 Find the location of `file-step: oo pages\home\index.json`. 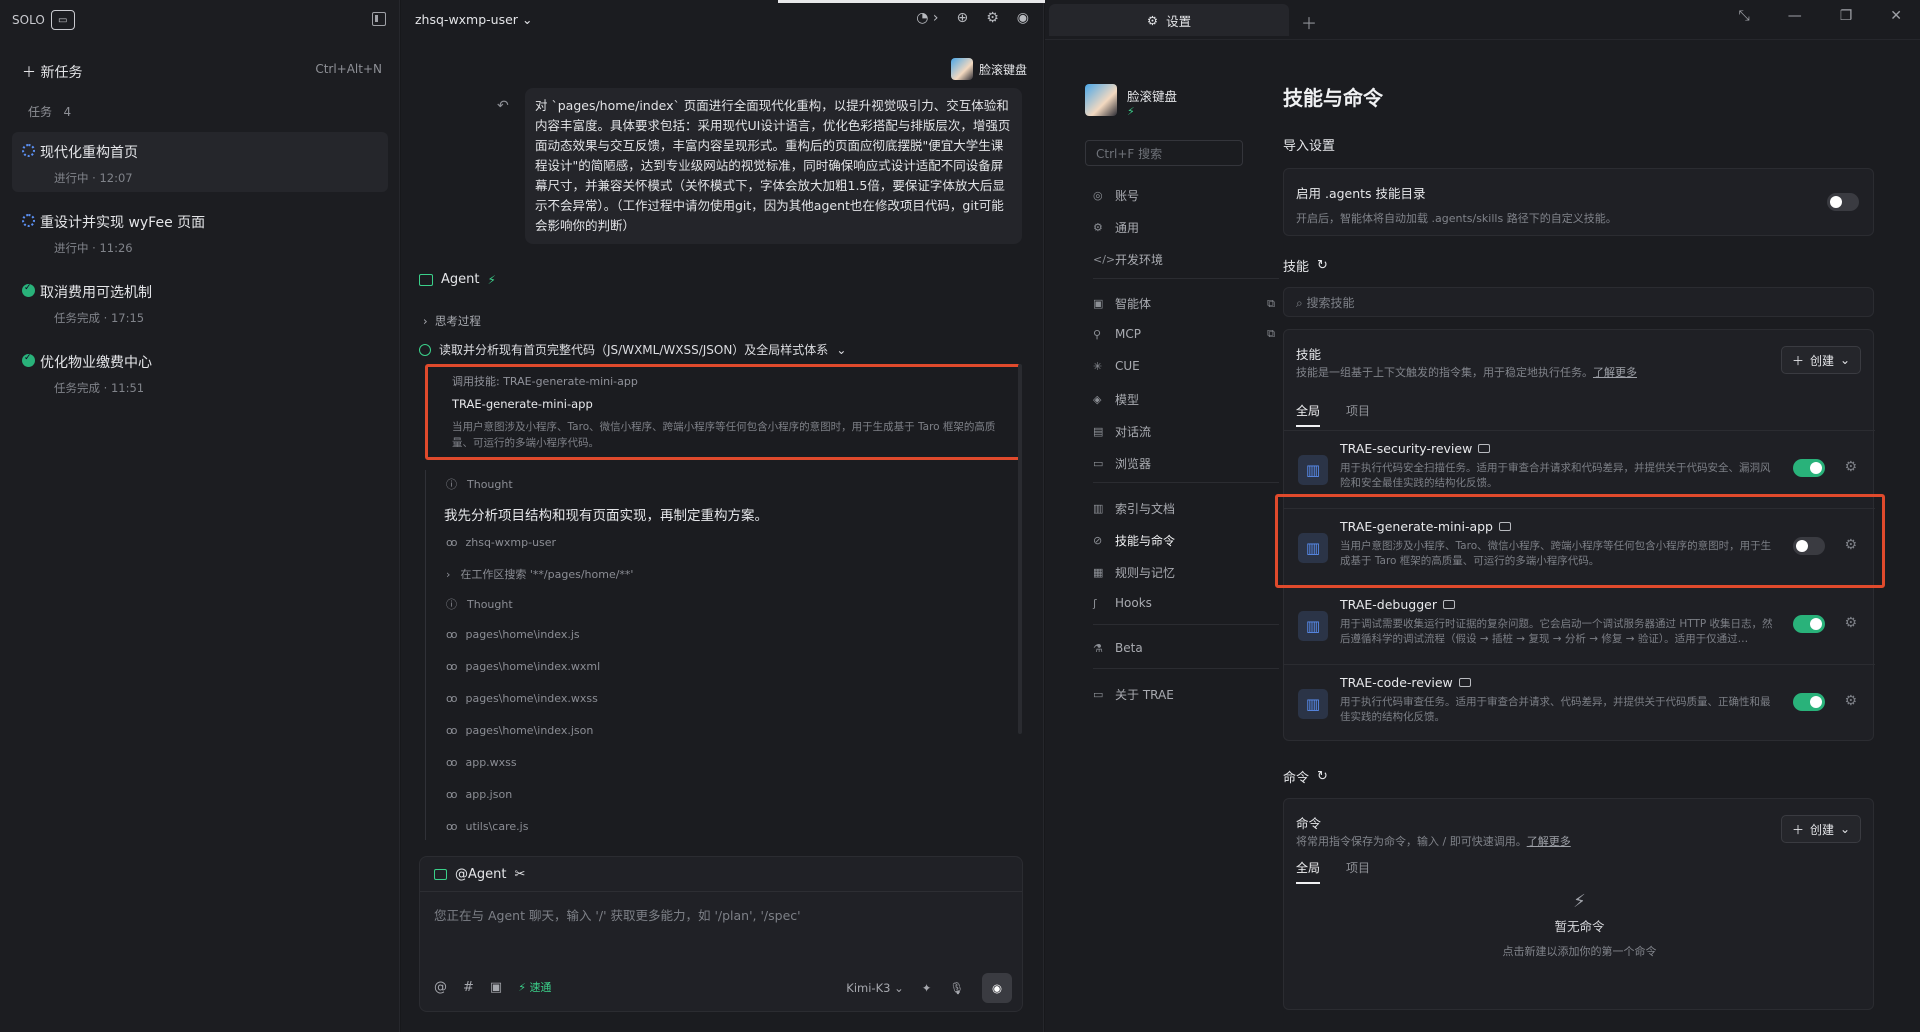

file-step: oo pages\home\index.json is located at coordinates (519, 730).